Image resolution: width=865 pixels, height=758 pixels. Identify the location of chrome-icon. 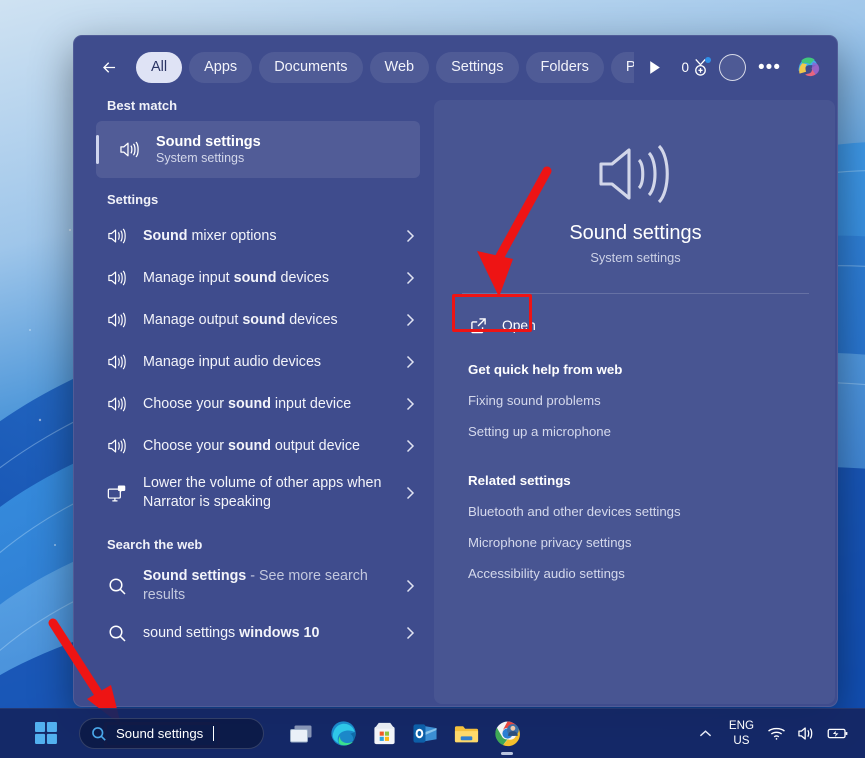
(507, 736).